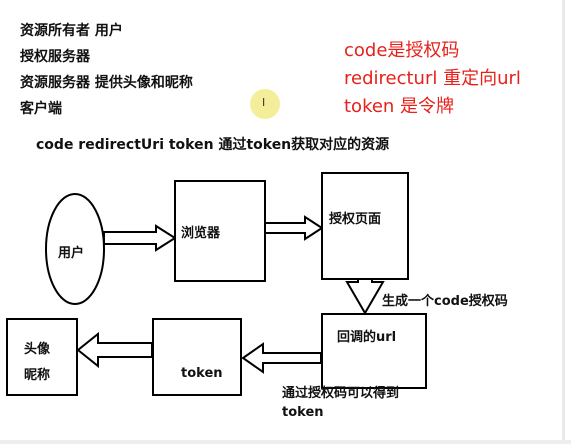 The height and width of the screenshot is (444, 571). What do you see at coordinates (201, 233) in the screenshot?
I see `node-browser-label: 浏览器` at bounding box center [201, 233].